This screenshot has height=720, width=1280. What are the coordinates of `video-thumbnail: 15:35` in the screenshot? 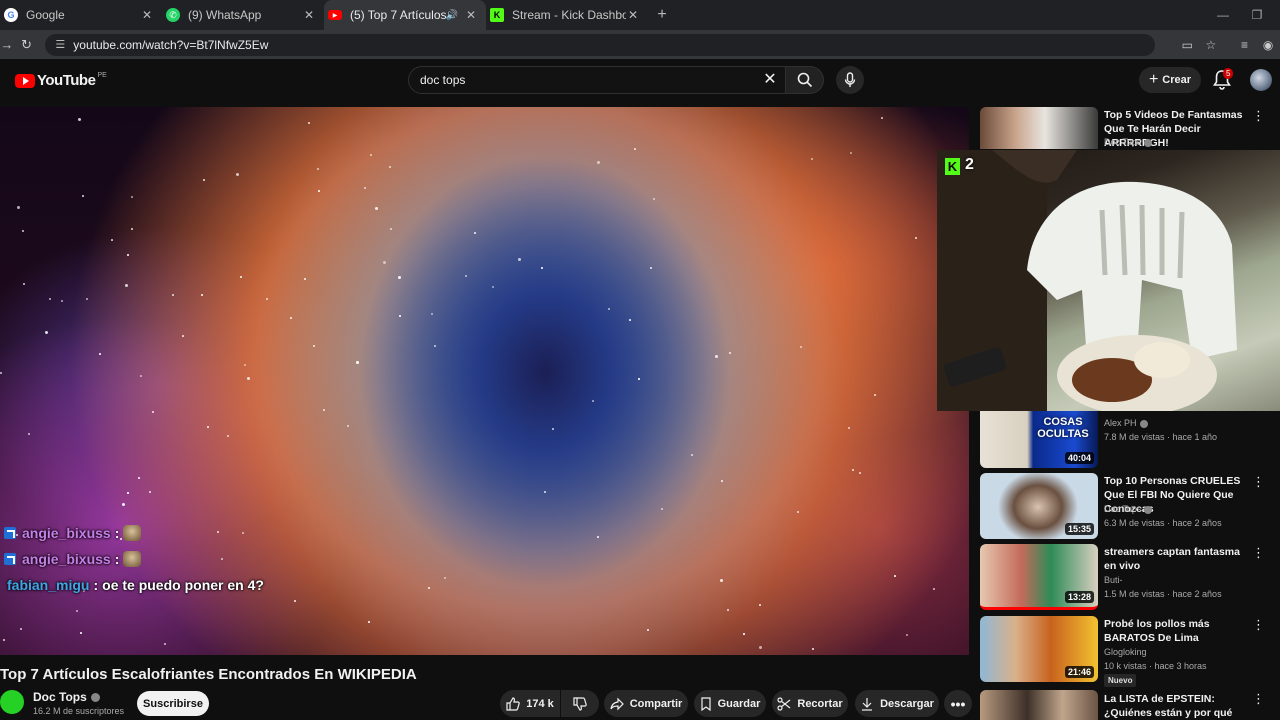 It's located at (1039, 506).